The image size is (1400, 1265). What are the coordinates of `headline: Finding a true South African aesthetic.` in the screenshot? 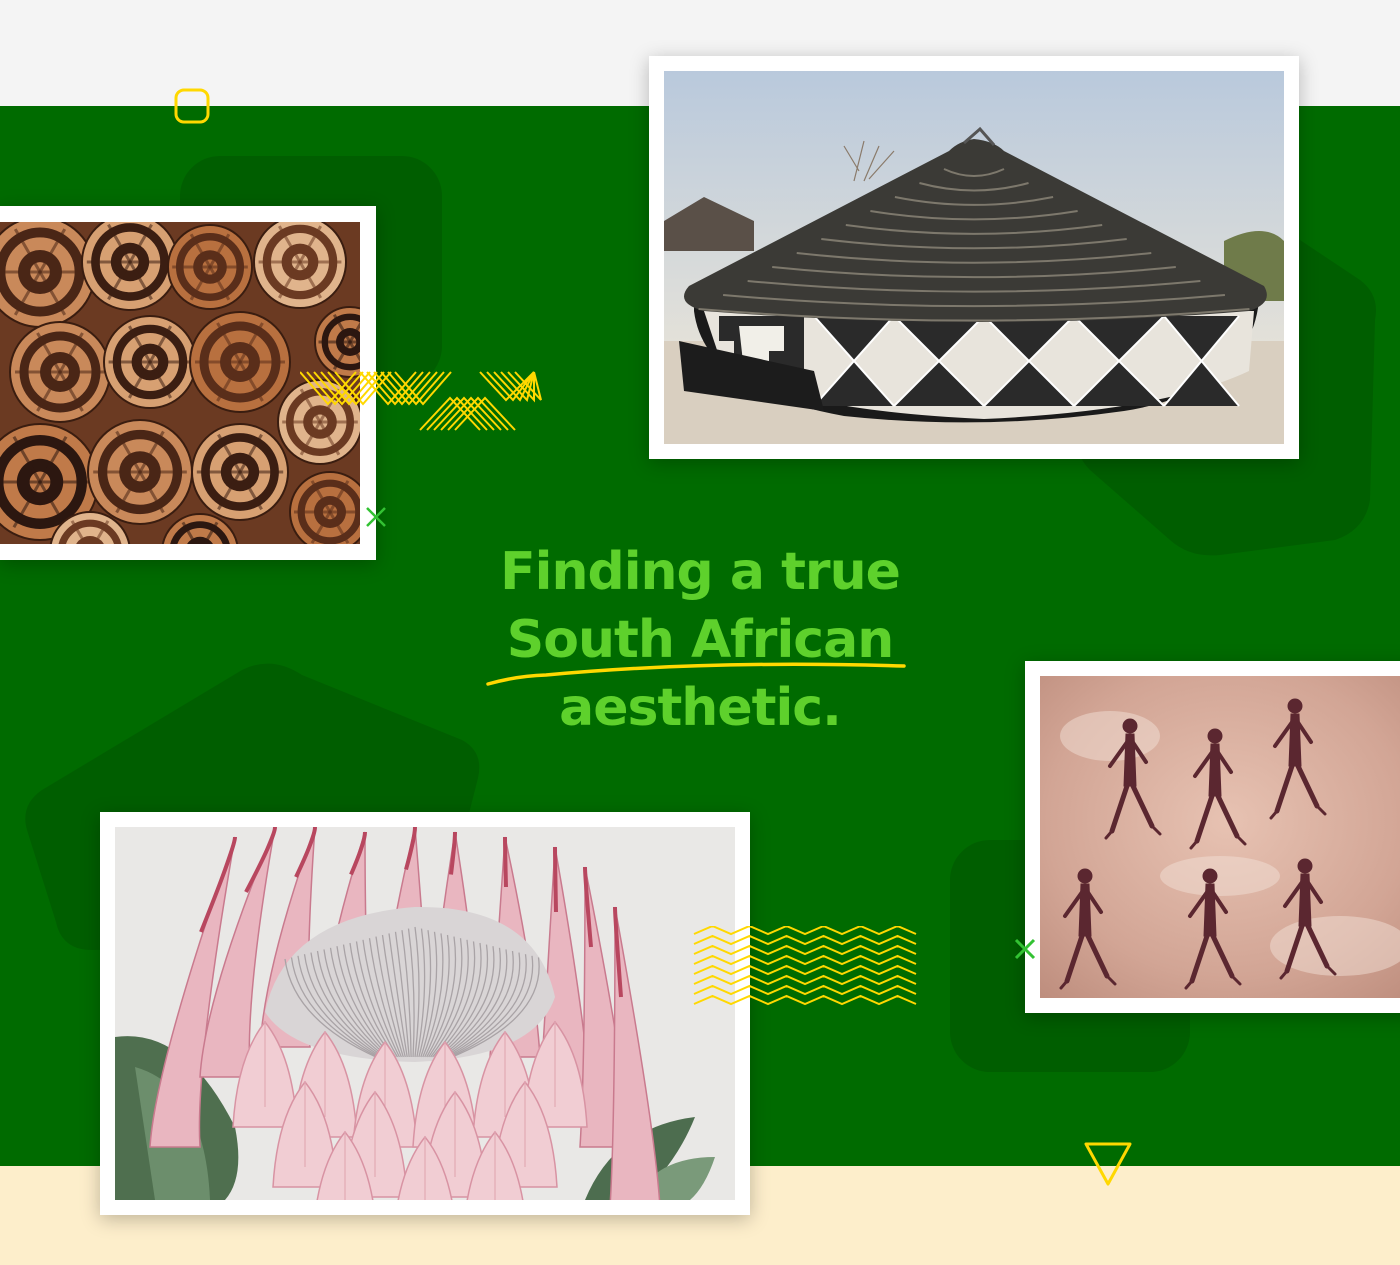 It's located at (700, 640).